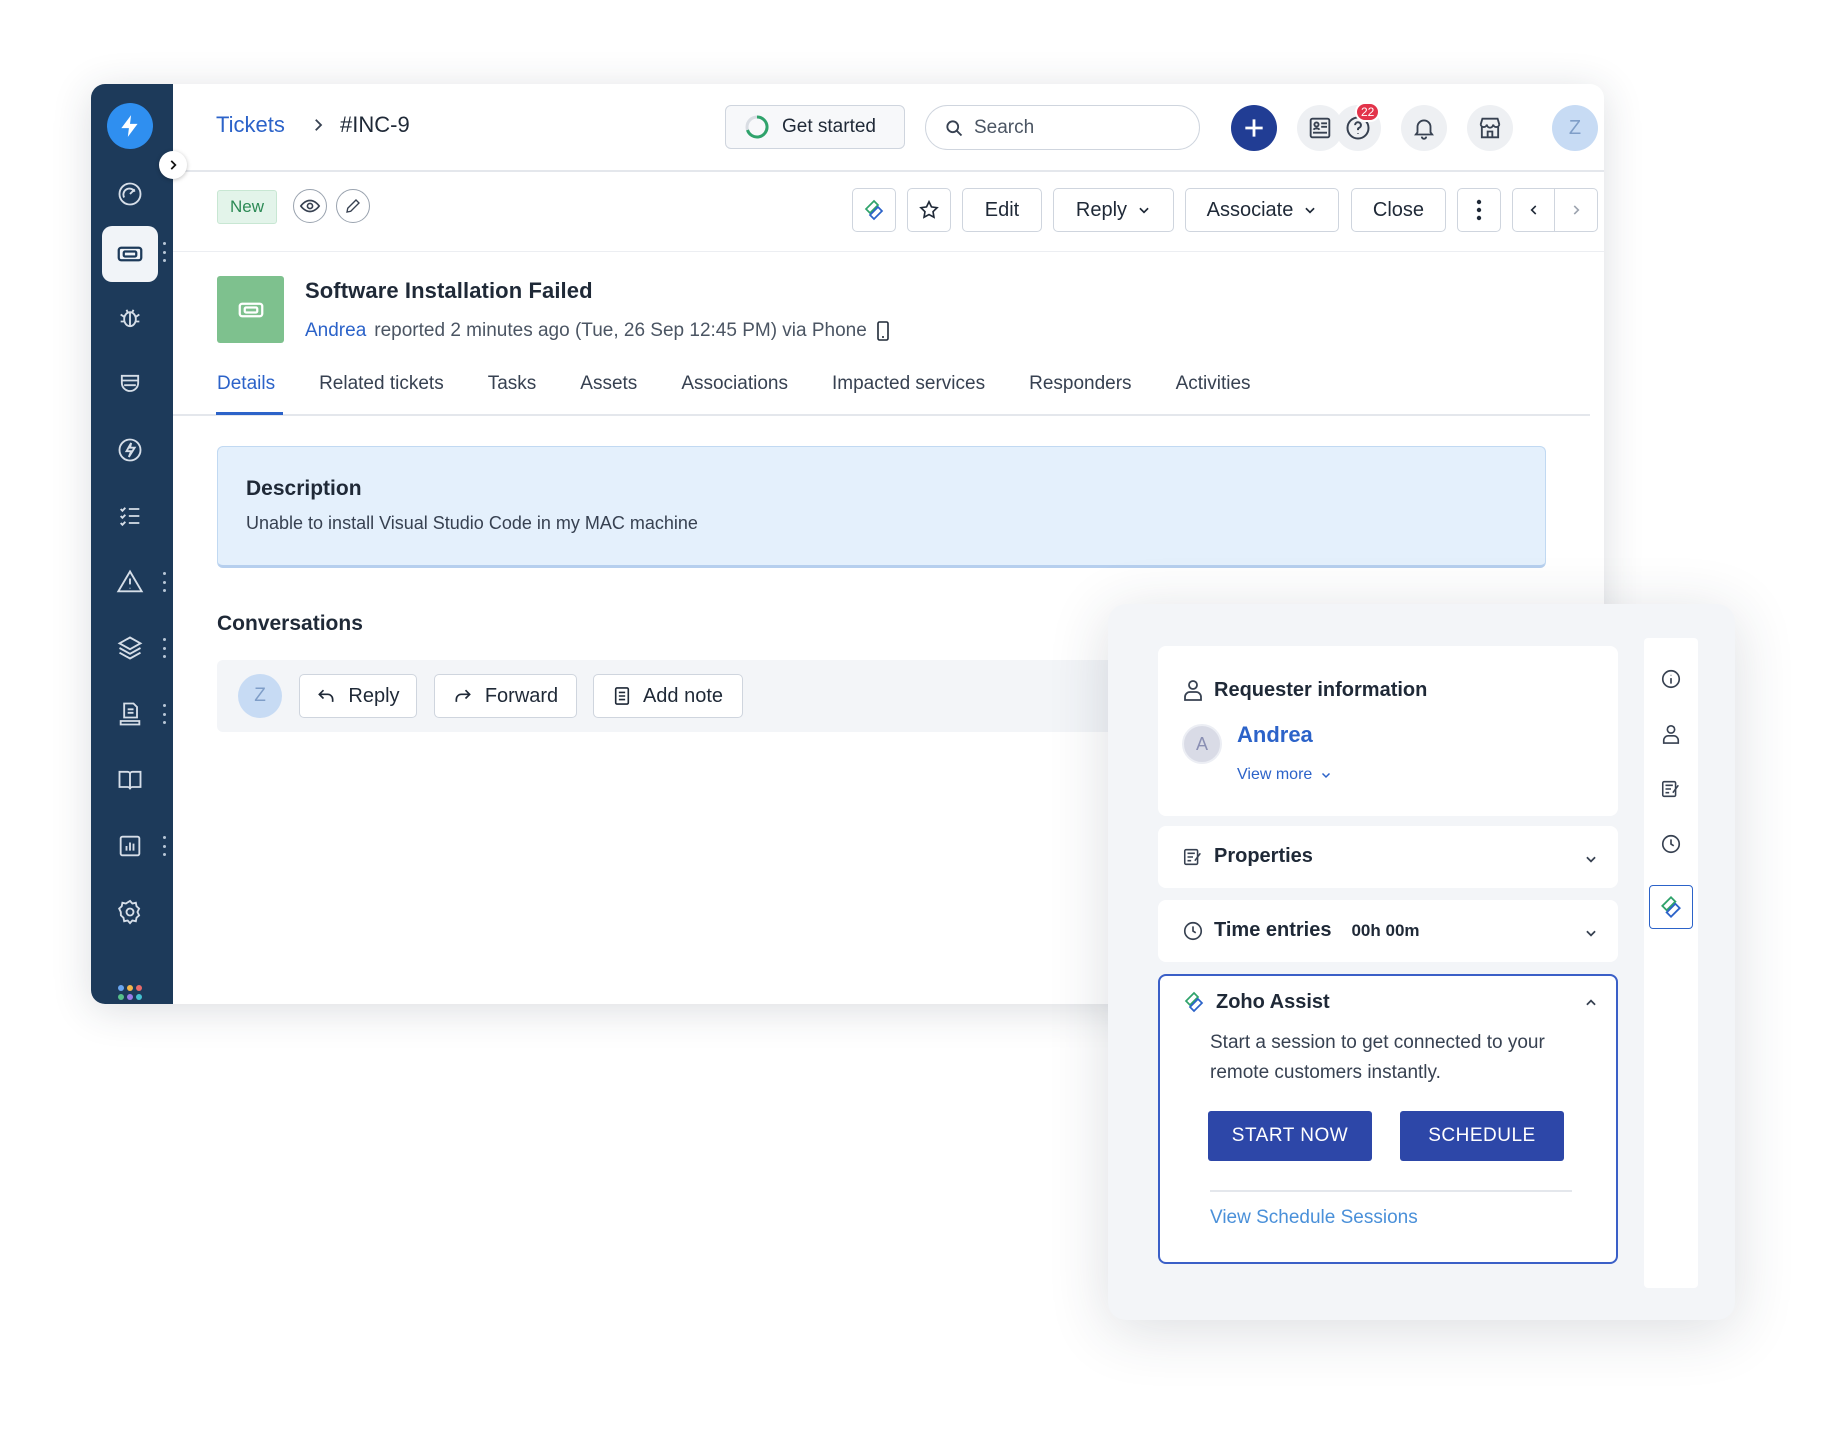 This screenshot has height=1434, width=1834. What do you see at coordinates (683, 695) in the screenshot?
I see `add-note-label: Add note` at bounding box center [683, 695].